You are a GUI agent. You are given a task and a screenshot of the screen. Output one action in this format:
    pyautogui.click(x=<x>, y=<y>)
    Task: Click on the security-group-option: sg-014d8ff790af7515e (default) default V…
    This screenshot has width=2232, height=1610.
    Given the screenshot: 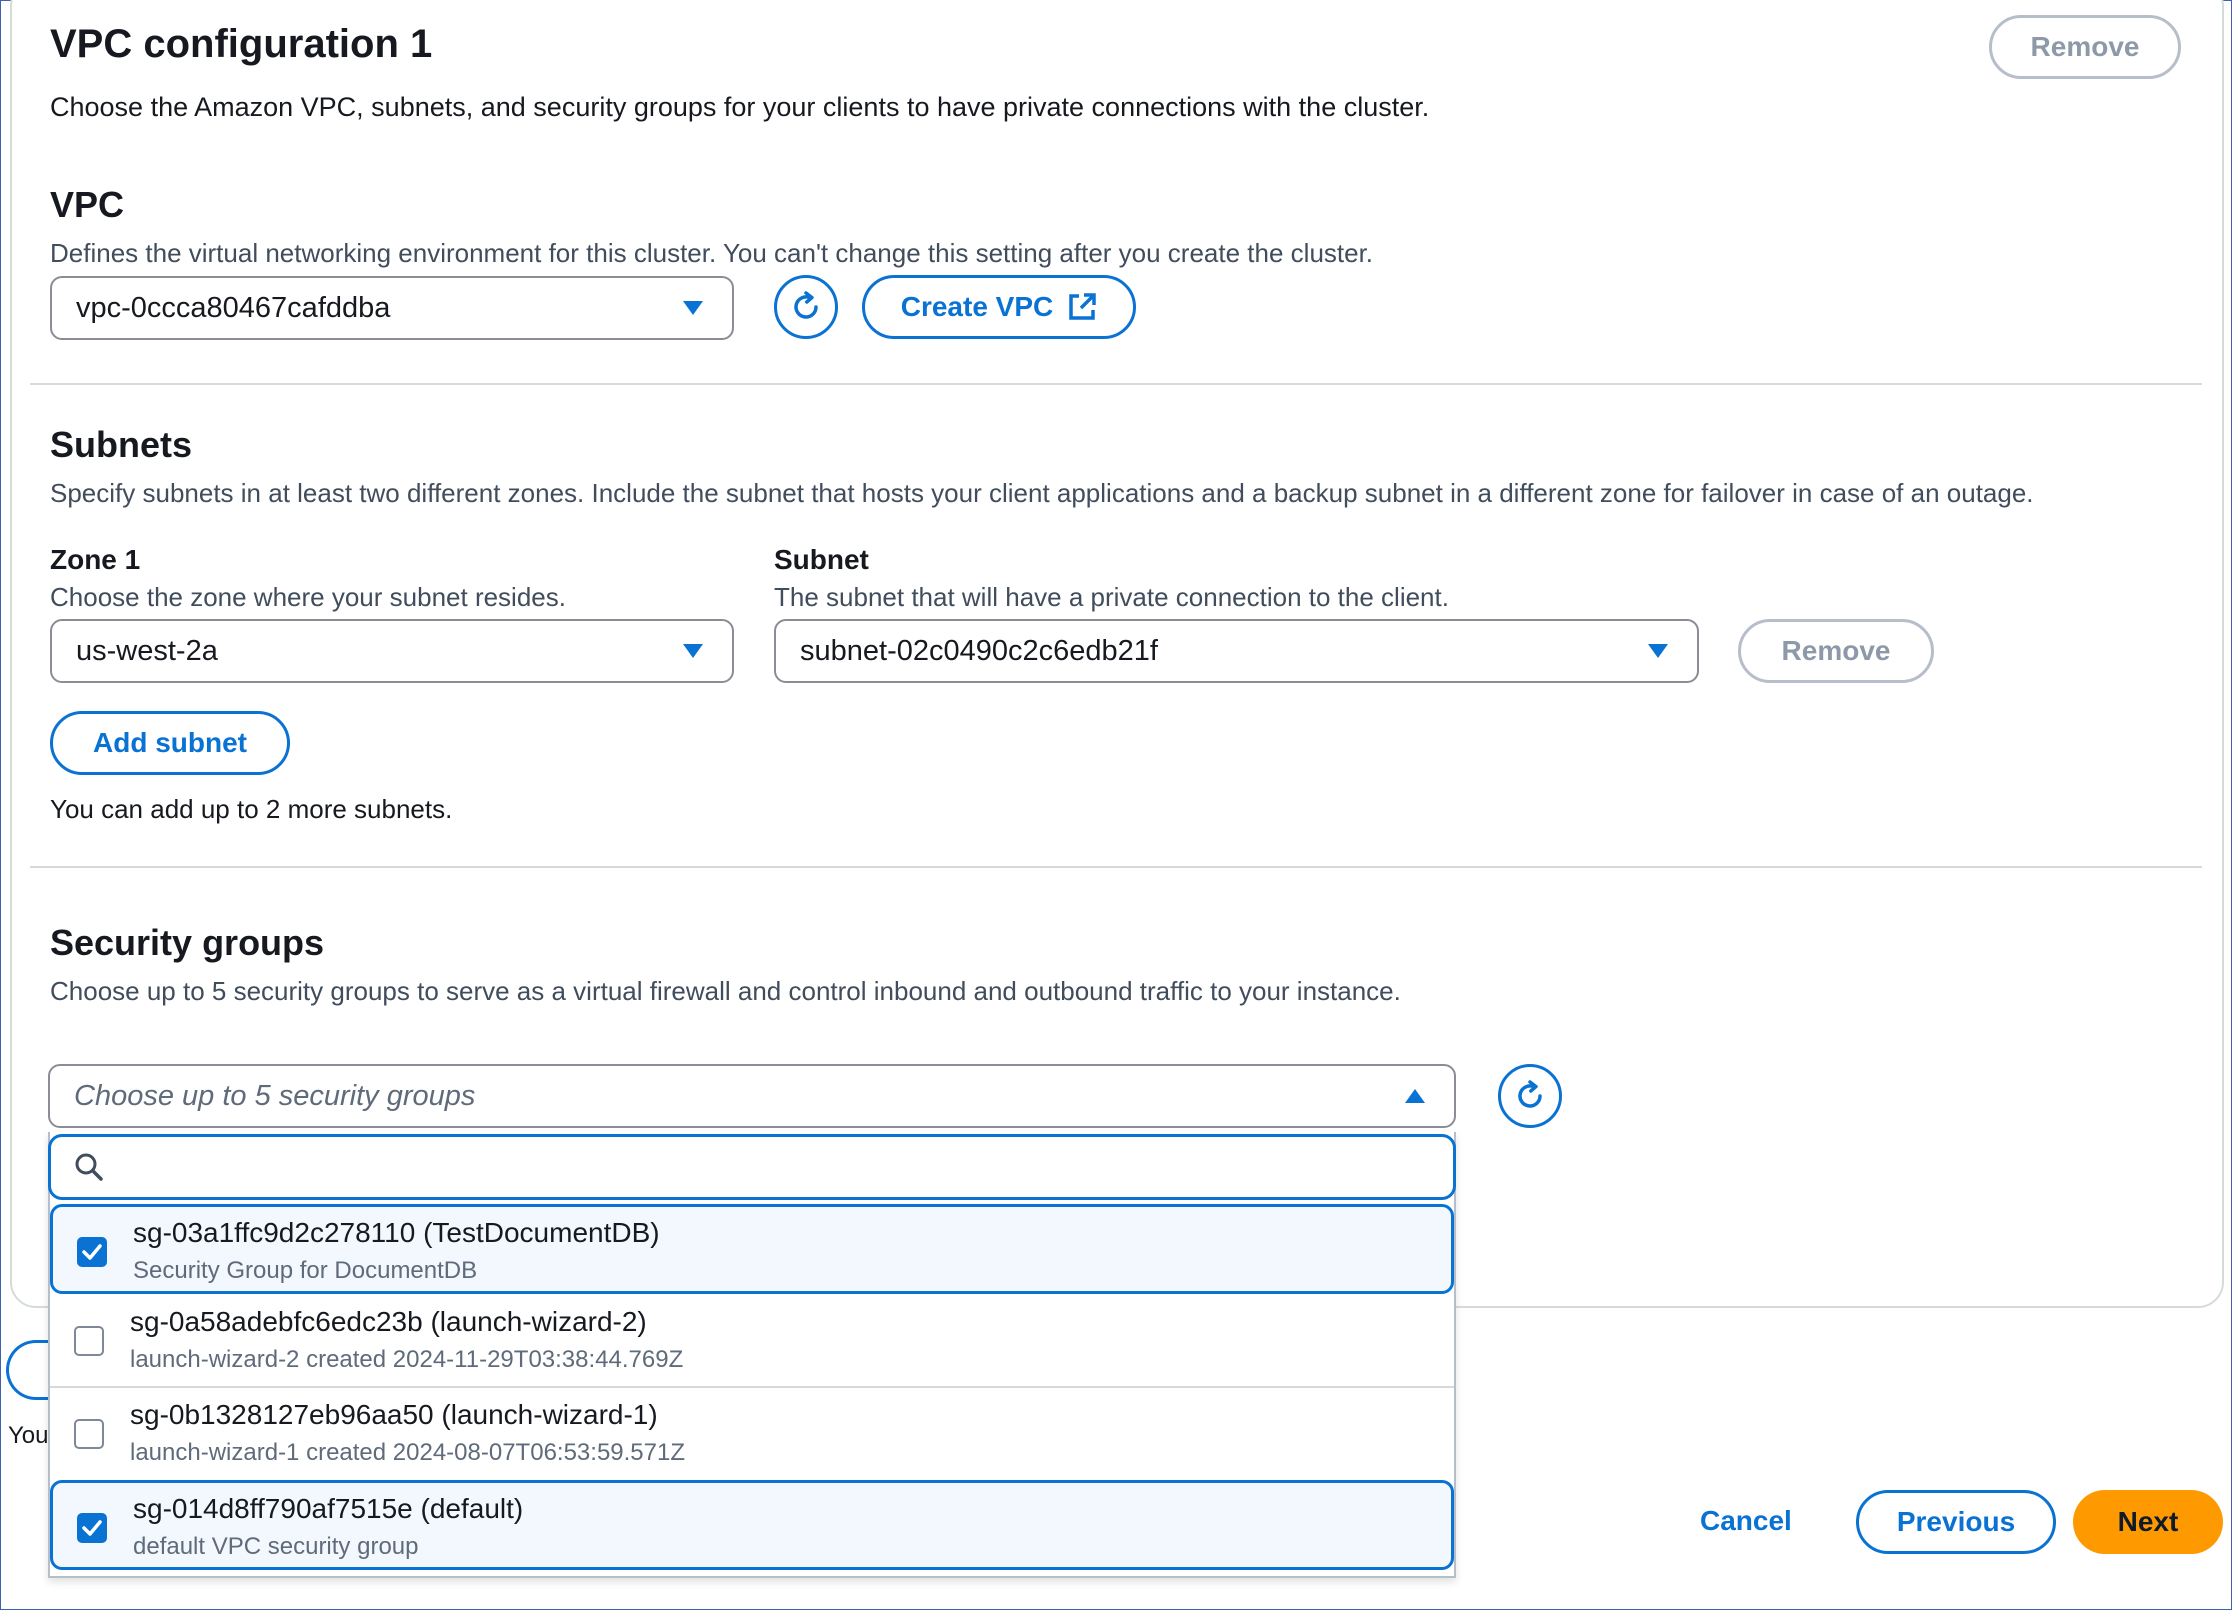 What is the action you would take?
    pyautogui.click(x=752, y=1525)
    